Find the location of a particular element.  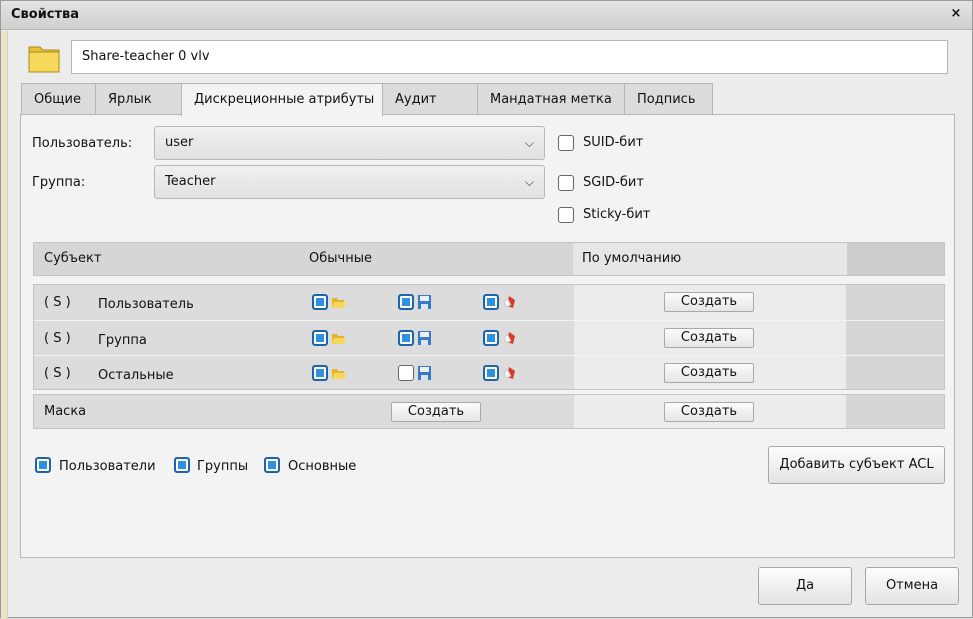

table-row: ( S ) Группа Создать is located at coordinates (489, 337).